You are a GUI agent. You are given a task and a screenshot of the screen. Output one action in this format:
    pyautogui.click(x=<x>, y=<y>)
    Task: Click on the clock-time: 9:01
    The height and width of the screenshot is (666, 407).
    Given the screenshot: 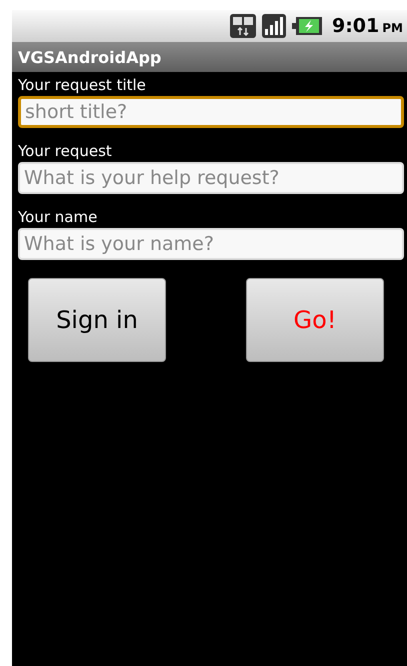 What is the action you would take?
    pyautogui.click(x=356, y=26)
    